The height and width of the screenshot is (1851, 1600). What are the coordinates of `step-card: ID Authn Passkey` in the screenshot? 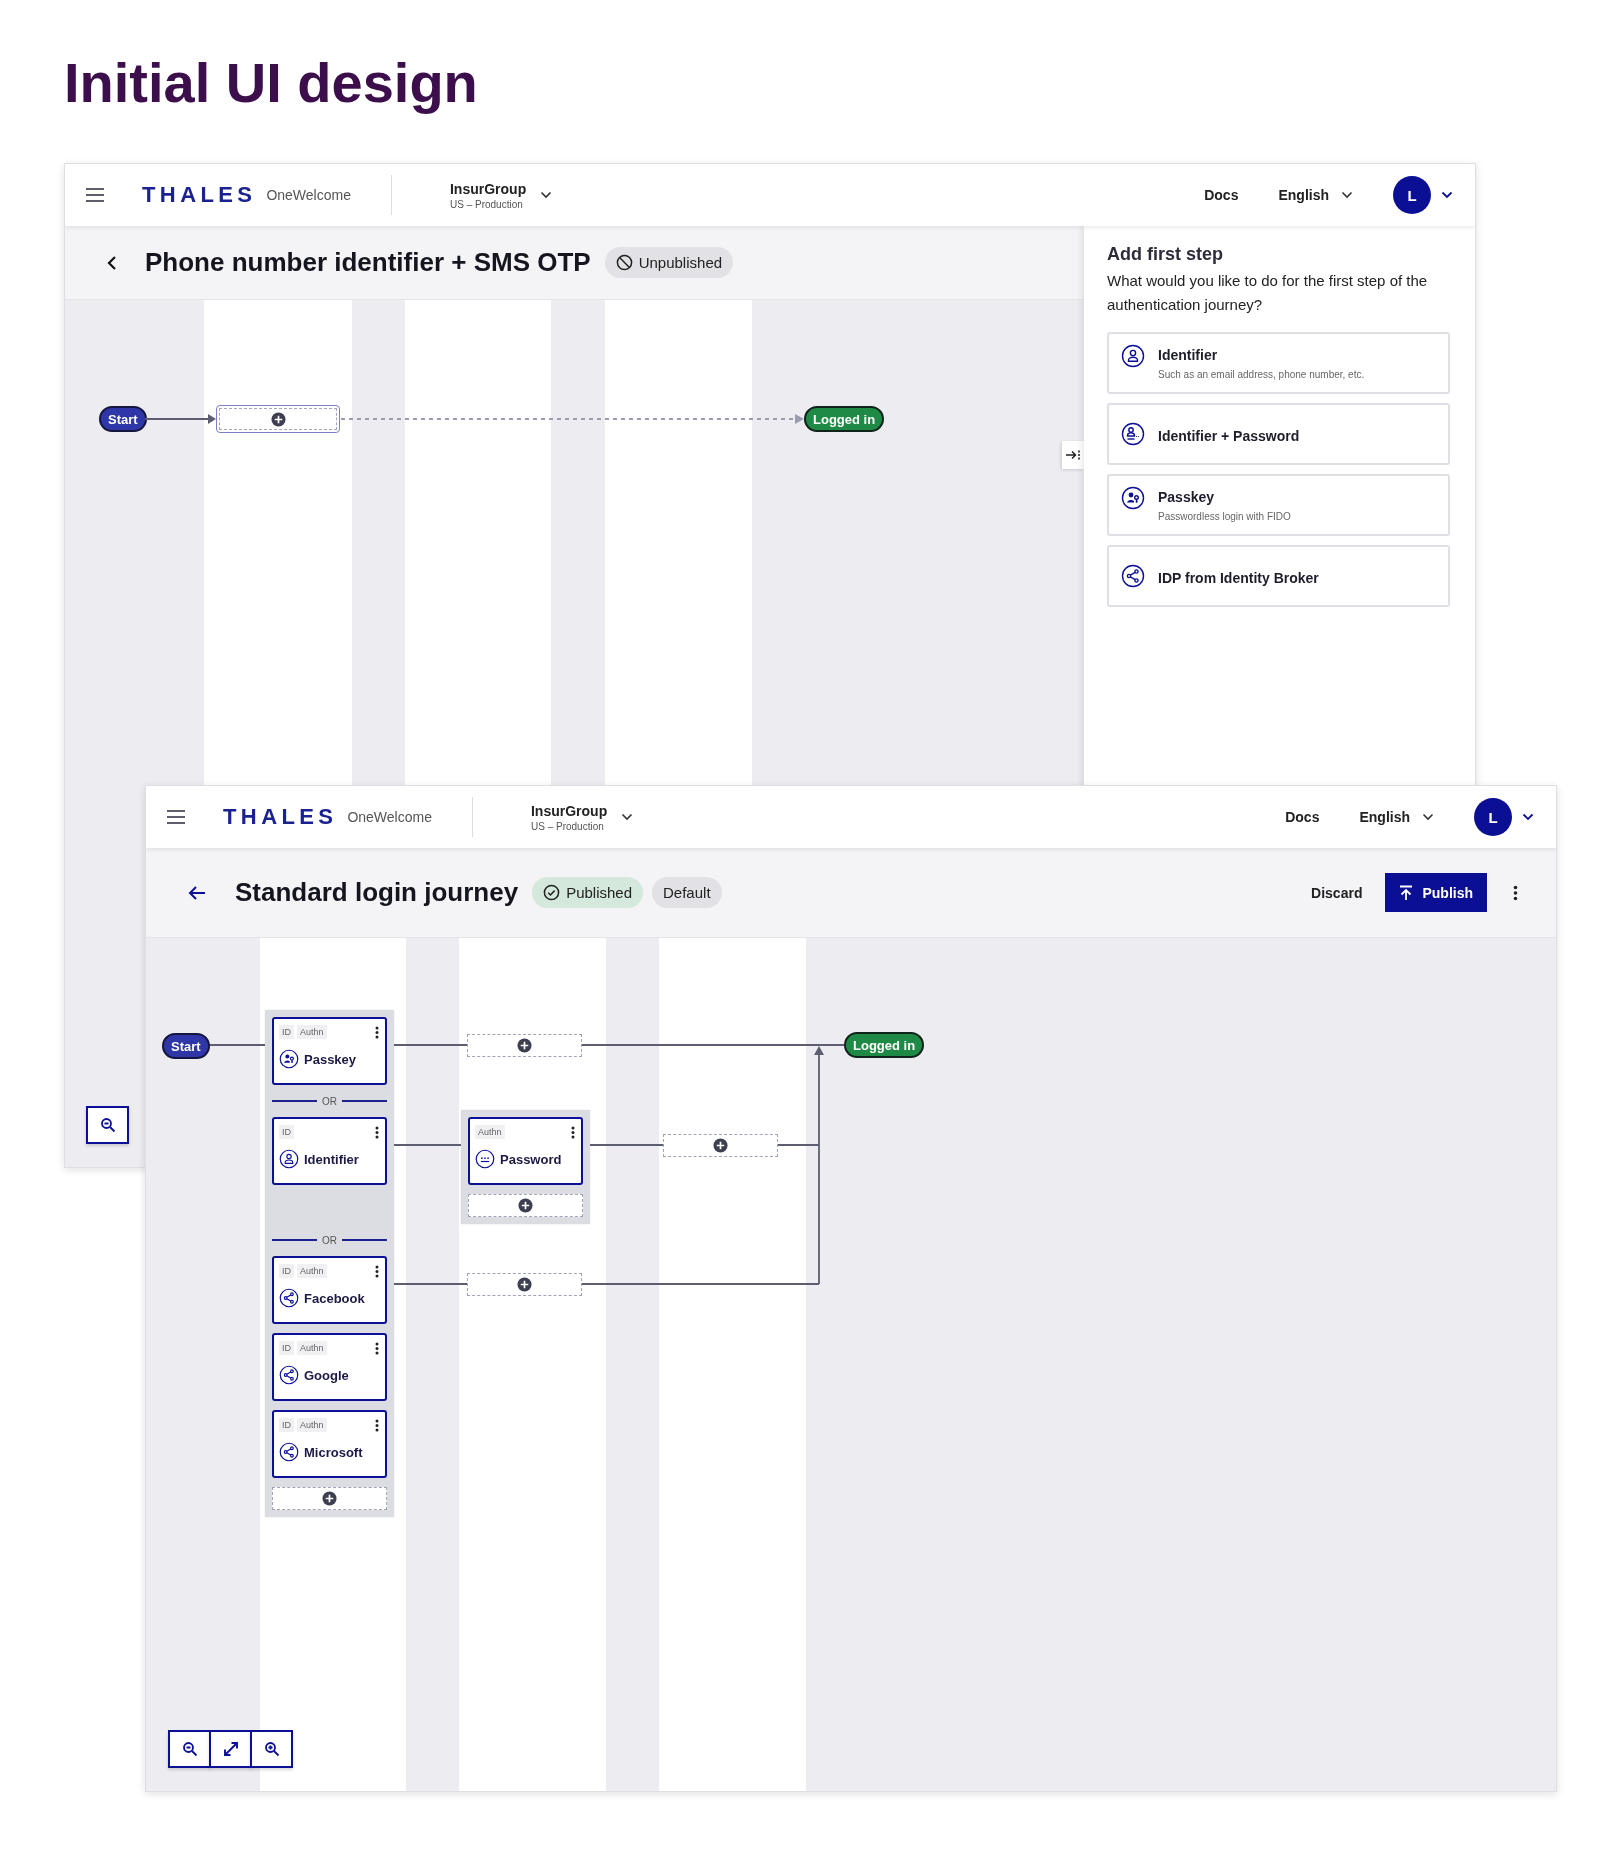 It's located at (329, 1051).